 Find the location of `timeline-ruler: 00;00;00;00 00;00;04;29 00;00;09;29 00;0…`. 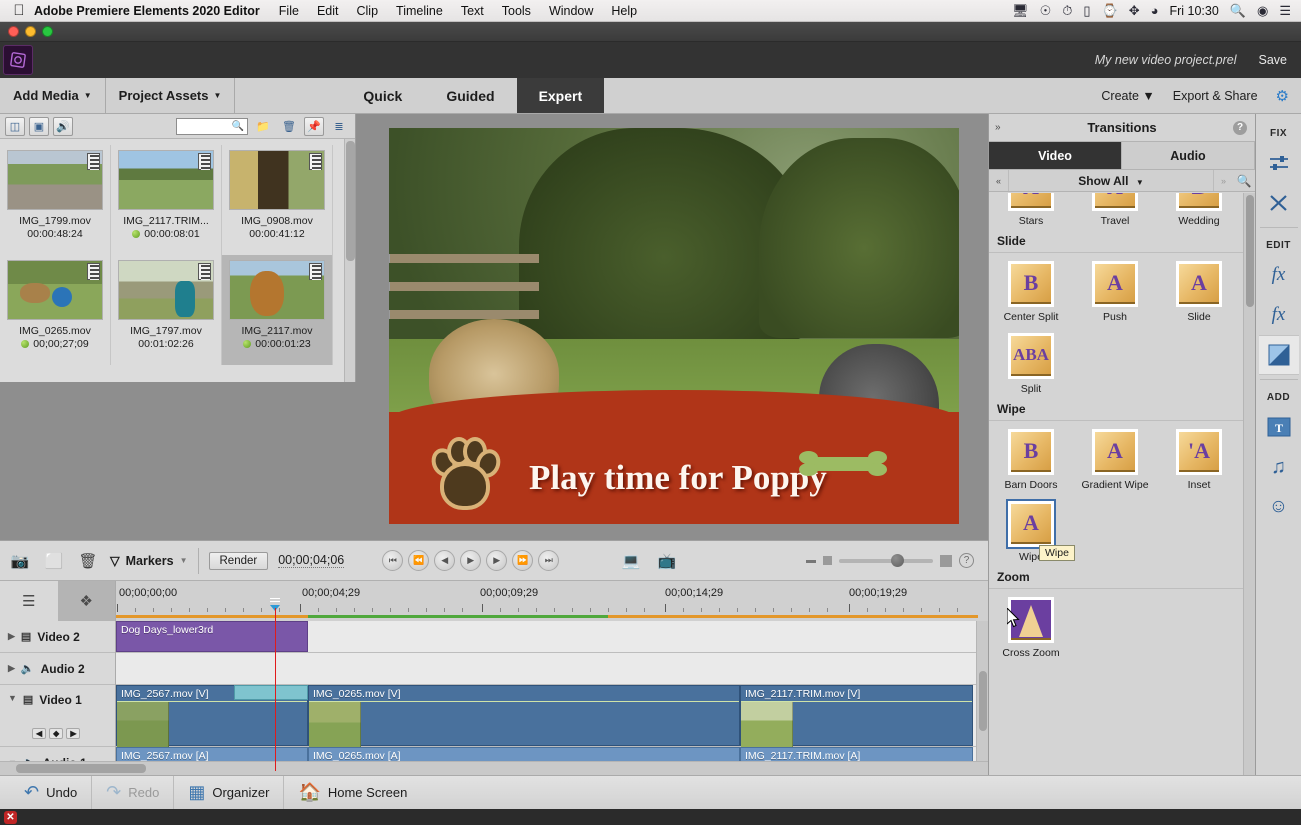

timeline-ruler: 00;00;00;00 00;00;04;29 00;00;09;29 00;0… is located at coordinates (552, 601).